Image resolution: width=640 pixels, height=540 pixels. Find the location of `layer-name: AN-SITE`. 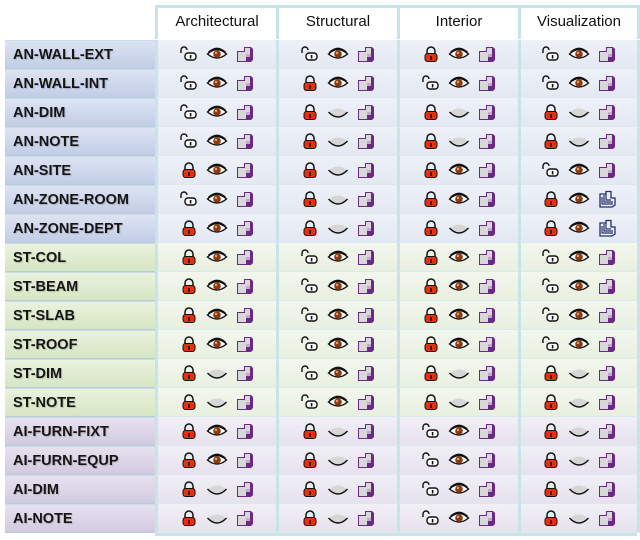

layer-name: AN-SITE is located at coordinates (80, 170).